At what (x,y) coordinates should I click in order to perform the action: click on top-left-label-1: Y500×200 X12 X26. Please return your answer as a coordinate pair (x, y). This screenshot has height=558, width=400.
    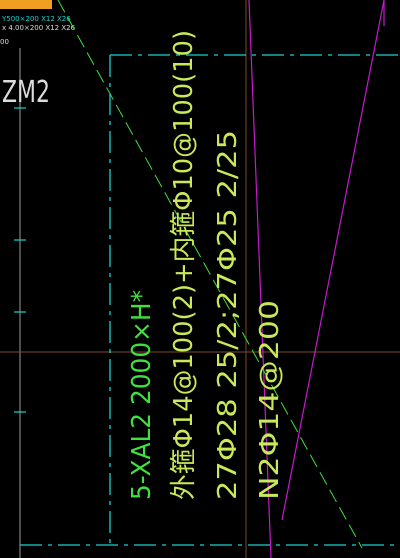
    Looking at the image, I should click on (36, 19).